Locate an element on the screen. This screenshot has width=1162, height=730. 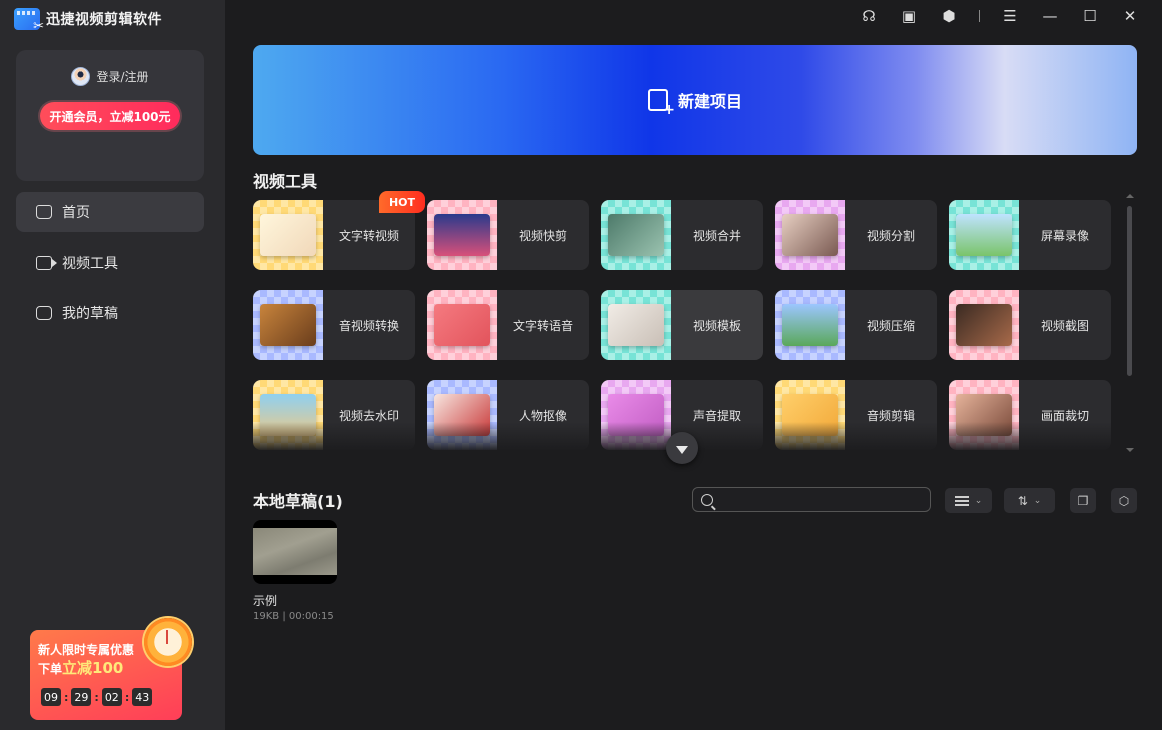
nav-item-drafts: 我的草稿 is located at coordinates (110, 313).